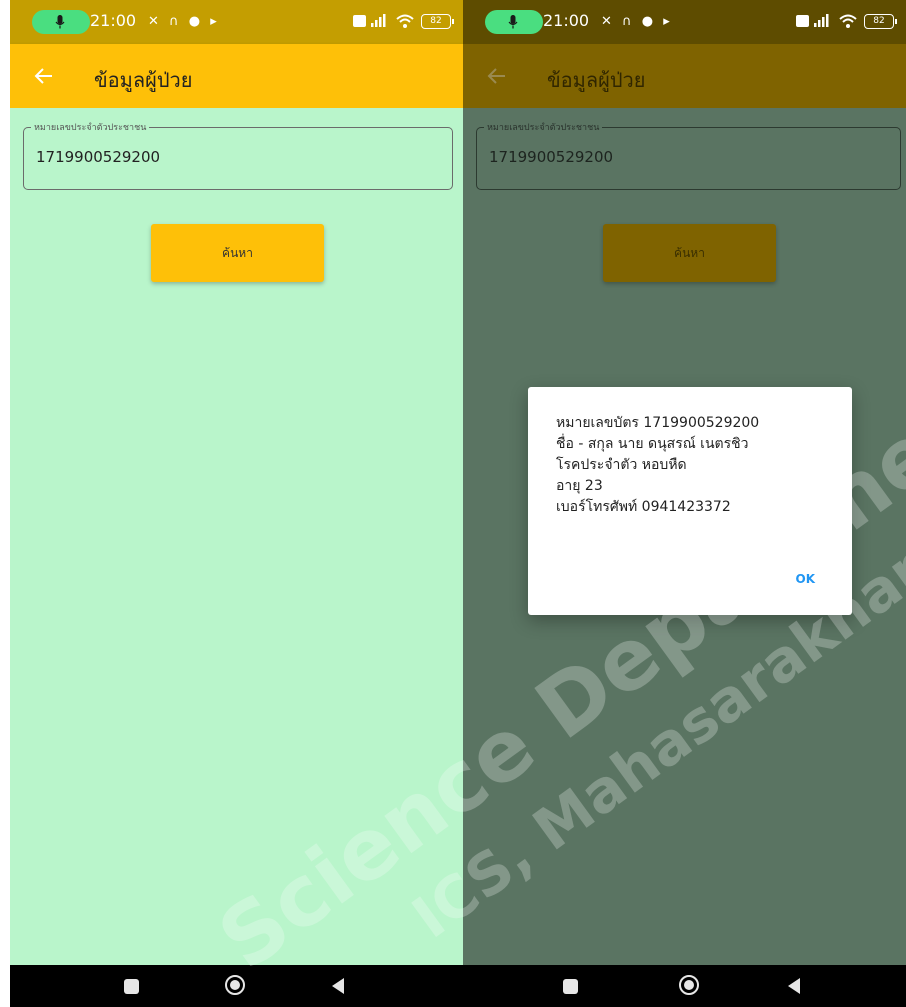  What do you see at coordinates (652, 444) in the screenshot?
I see `dialog-line-name: ชื่อ - สกุล นาย ดนุสรณ์ เนตรชิว` at bounding box center [652, 444].